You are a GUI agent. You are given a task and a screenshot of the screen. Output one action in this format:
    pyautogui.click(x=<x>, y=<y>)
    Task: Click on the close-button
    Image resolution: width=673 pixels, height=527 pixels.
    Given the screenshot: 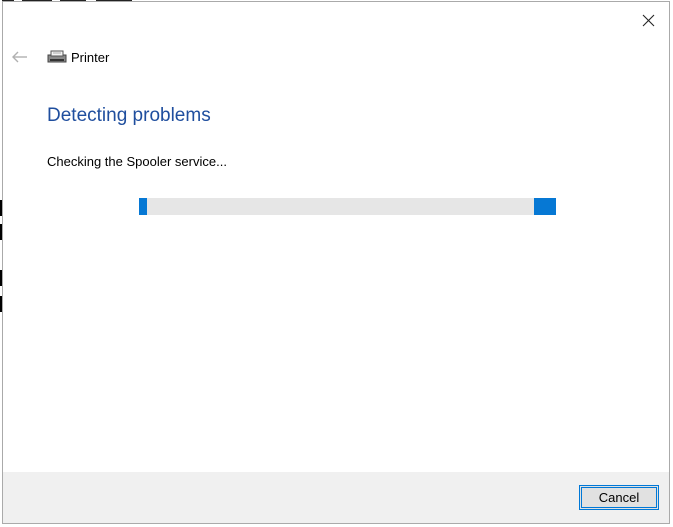 What is the action you would take?
    pyautogui.click(x=648, y=20)
    